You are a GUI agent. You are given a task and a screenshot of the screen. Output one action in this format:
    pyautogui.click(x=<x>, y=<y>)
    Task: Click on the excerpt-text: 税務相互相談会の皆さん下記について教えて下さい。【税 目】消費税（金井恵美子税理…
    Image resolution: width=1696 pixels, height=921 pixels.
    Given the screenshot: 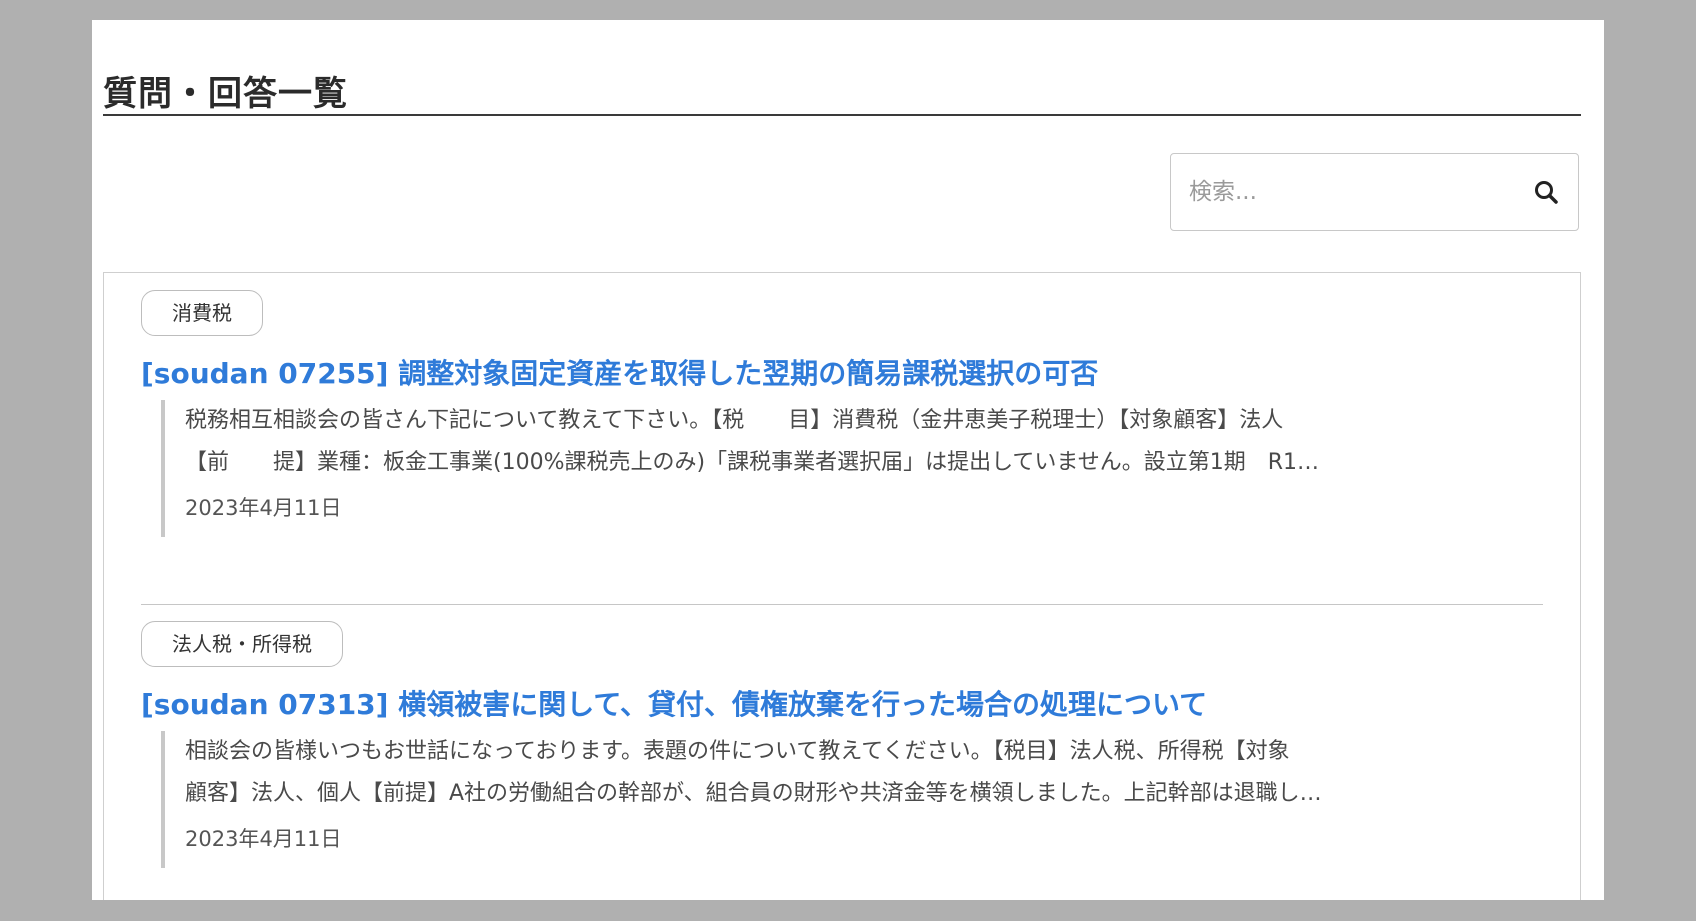 What is the action you would take?
    pyautogui.click(x=855, y=442)
    